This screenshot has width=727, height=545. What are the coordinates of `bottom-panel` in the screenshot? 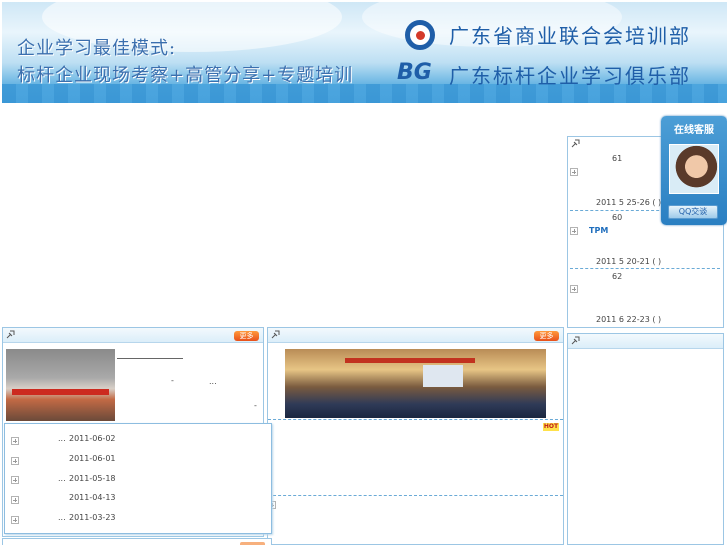 It's located at (137, 541).